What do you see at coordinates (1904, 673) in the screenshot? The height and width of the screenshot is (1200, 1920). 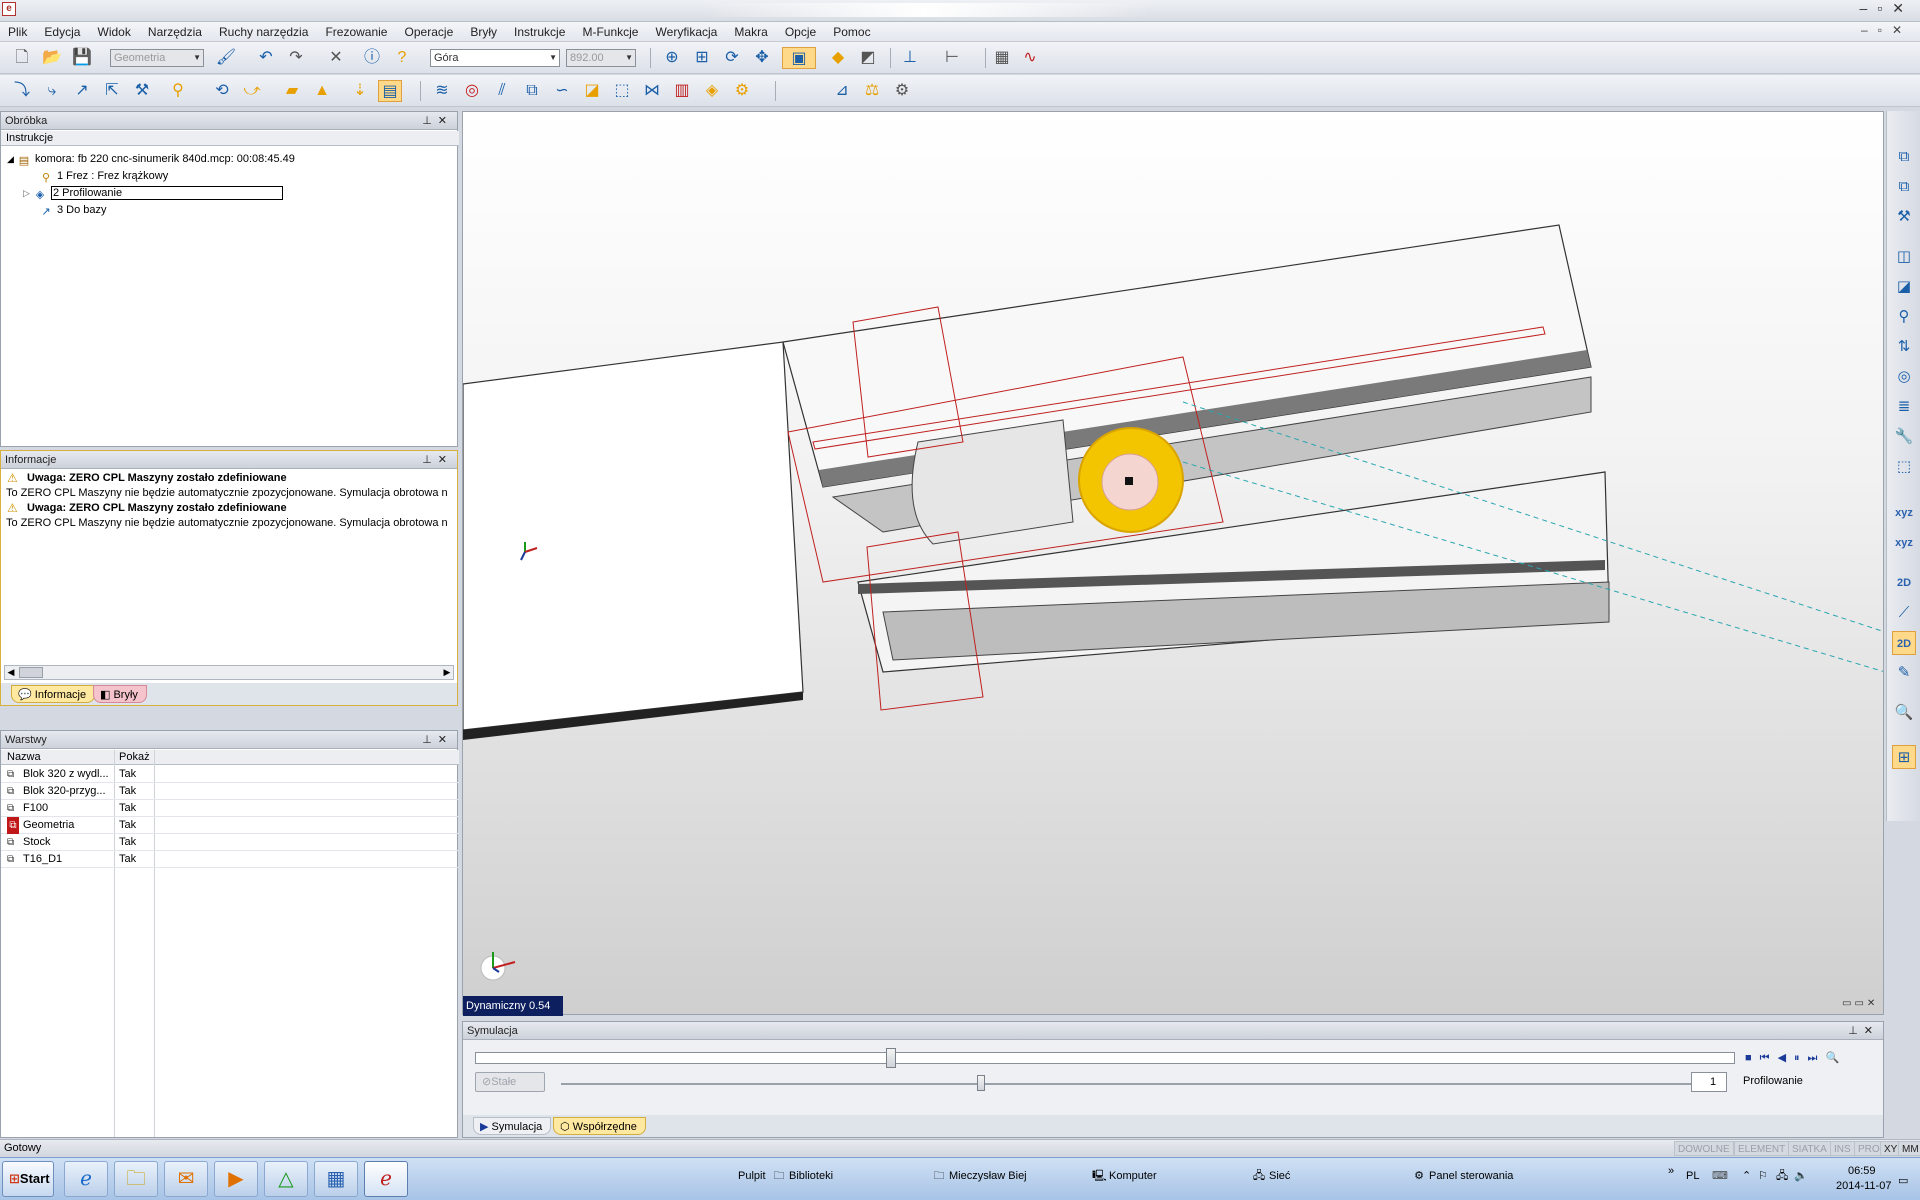 I see `pen-icon: ✎` at bounding box center [1904, 673].